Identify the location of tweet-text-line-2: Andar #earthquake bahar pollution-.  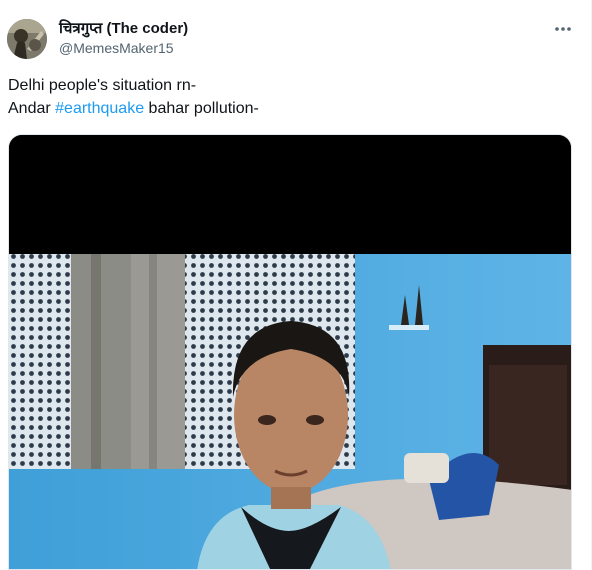
(293, 108).